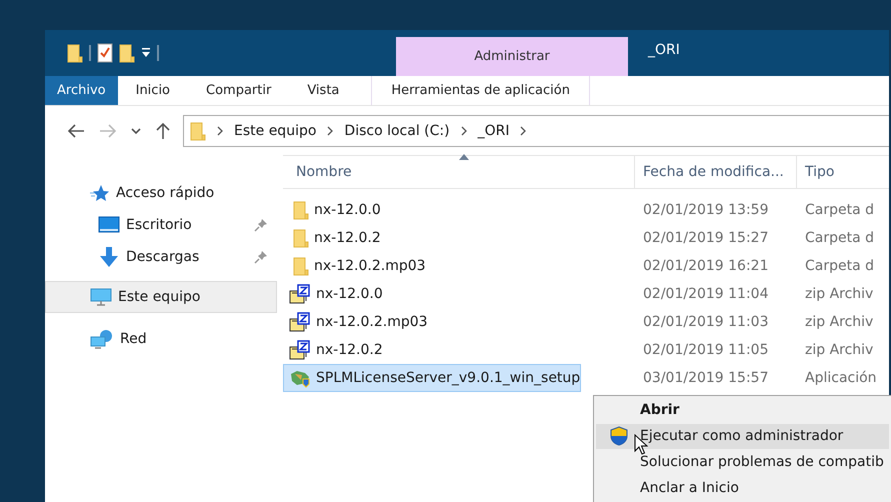 The image size is (891, 502). What do you see at coordinates (448, 378) in the screenshot?
I see `file-name: SPLMLicenseServer_v9.0.1_win_setup` at bounding box center [448, 378].